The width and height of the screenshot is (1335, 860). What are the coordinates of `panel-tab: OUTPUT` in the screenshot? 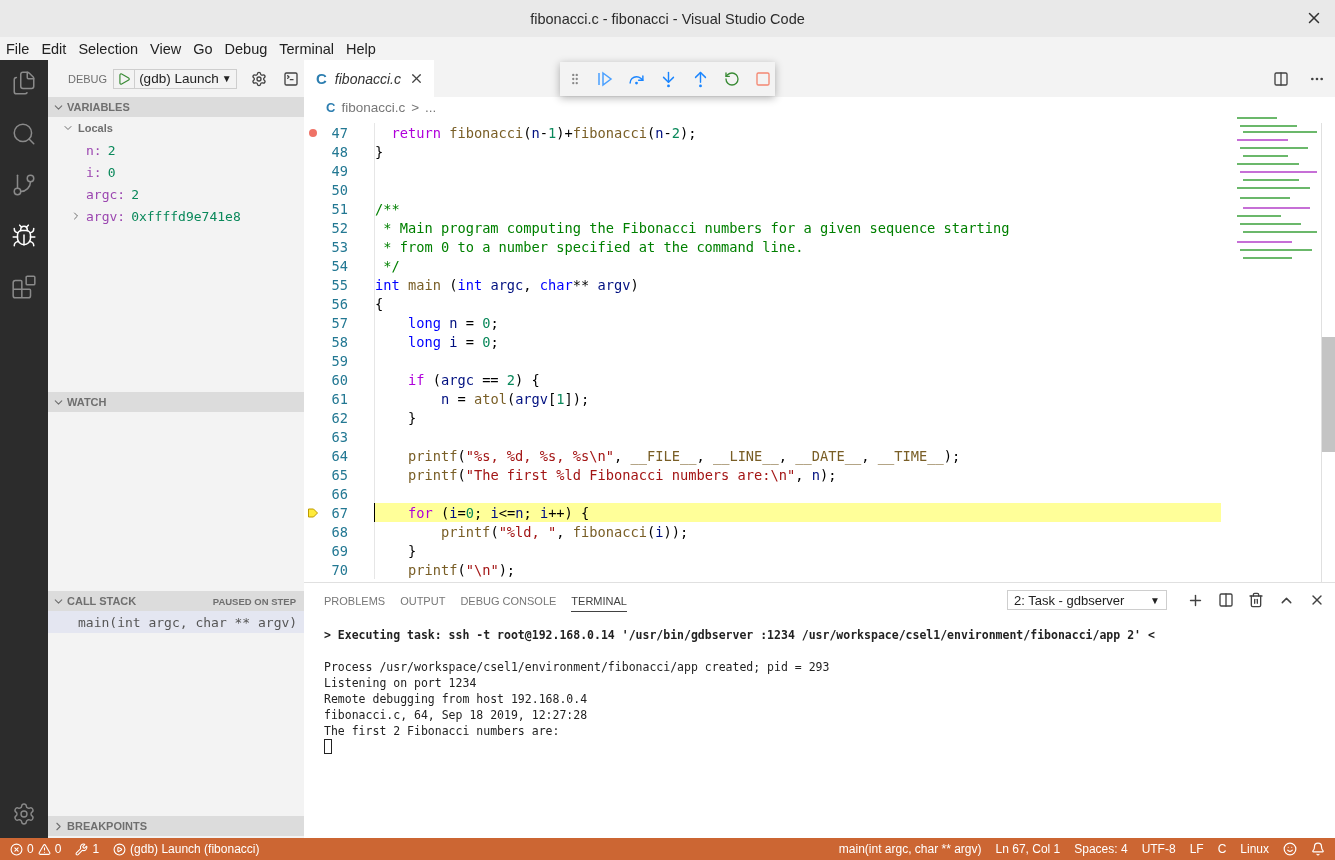 It's located at (423, 600).